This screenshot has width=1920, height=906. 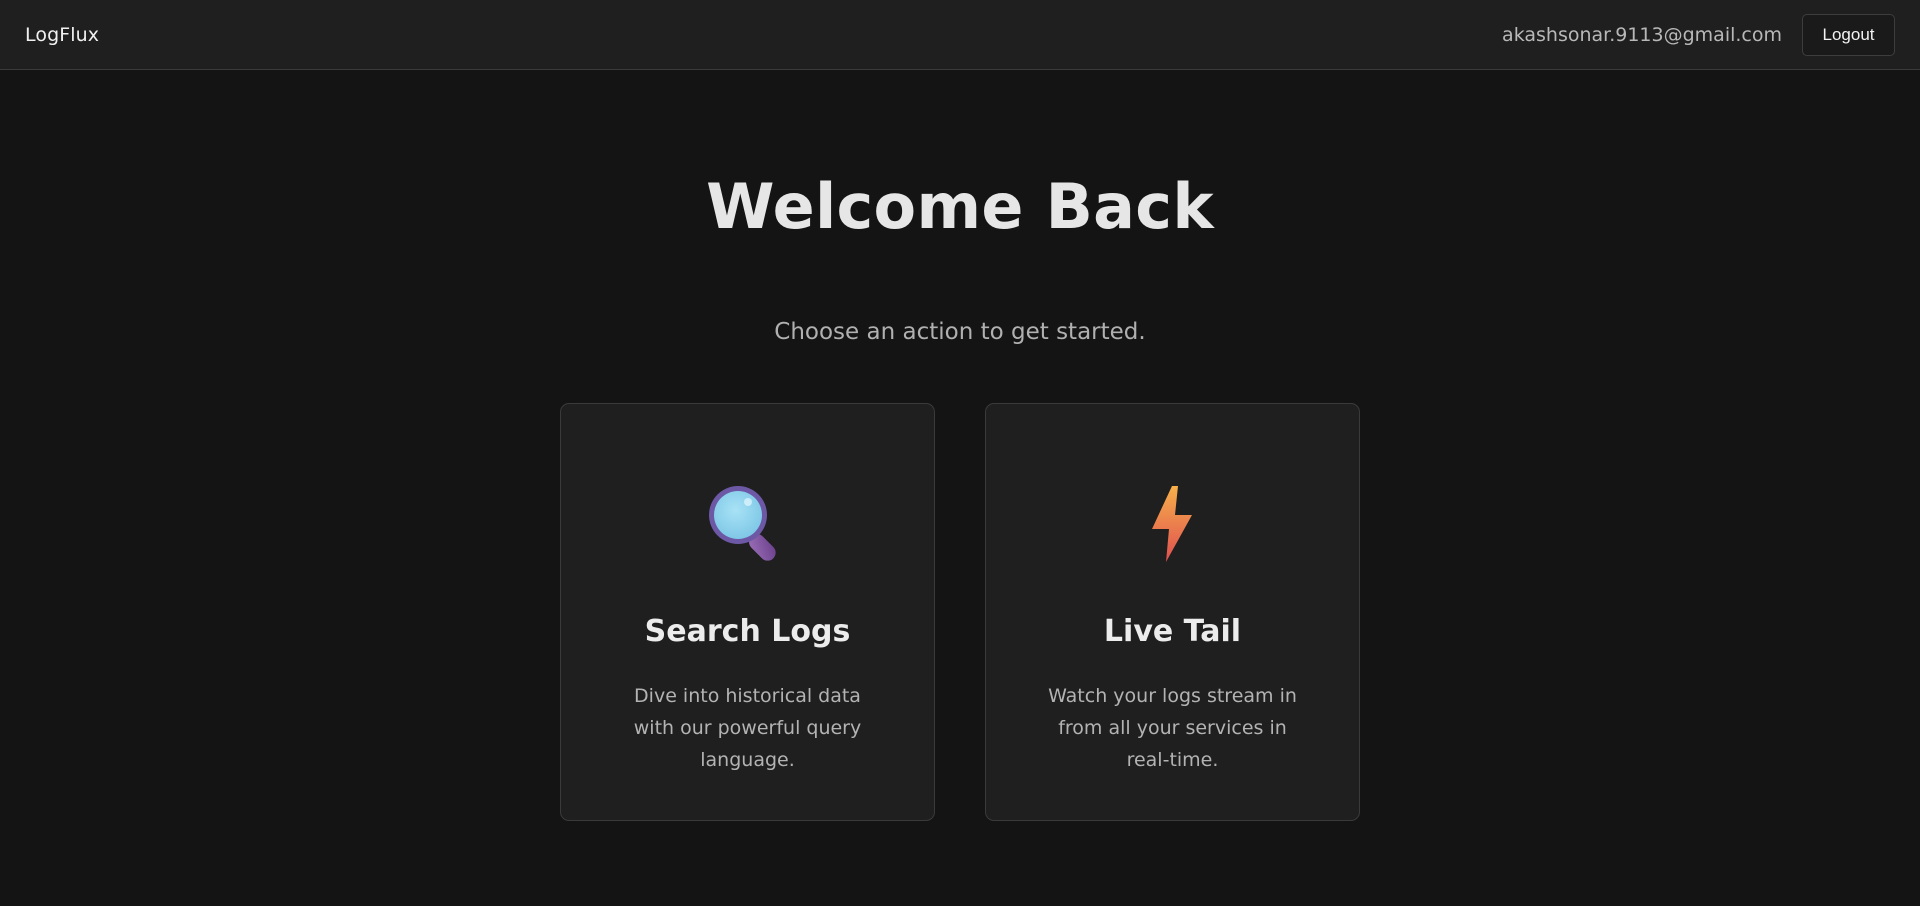 I want to click on top-navbar: LogFlux akashsonar.9113@gmail.com Logout, so click(x=960, y=35).